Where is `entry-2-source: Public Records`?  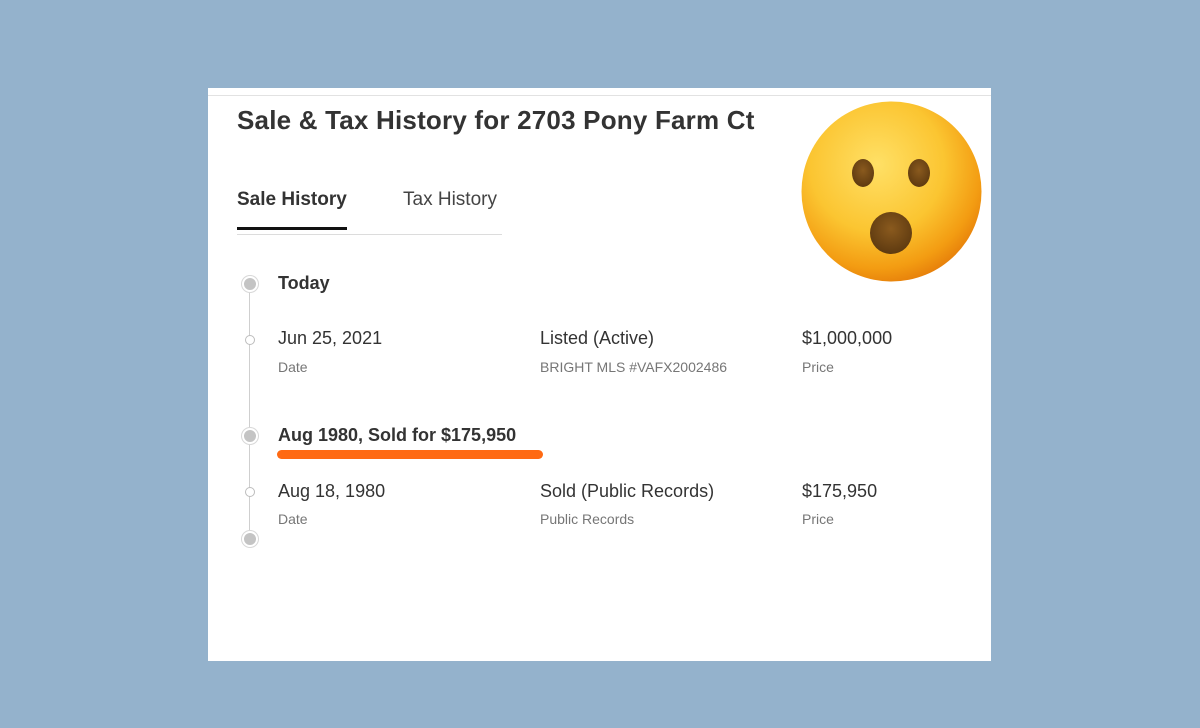 entry-2-source: Public Records is located at coordinates (587, 519).